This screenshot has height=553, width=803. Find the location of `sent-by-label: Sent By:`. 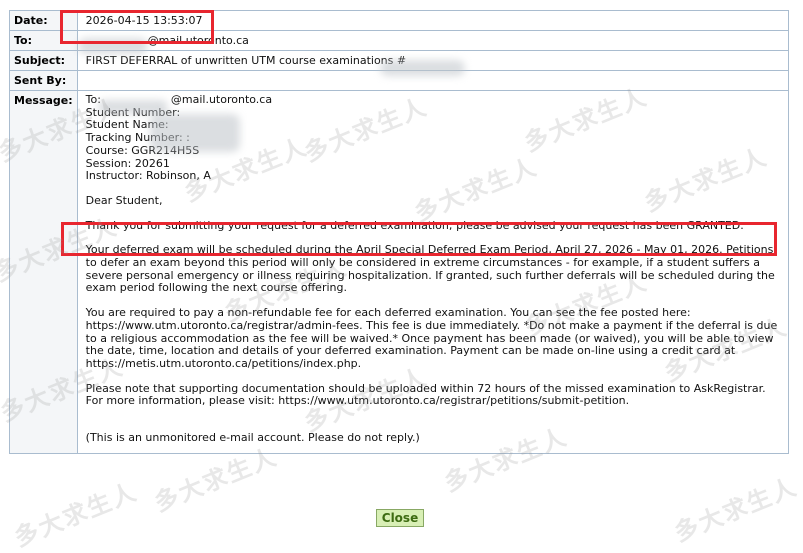

sent-by-label: Sent By: is located at coordinates (43, 80).